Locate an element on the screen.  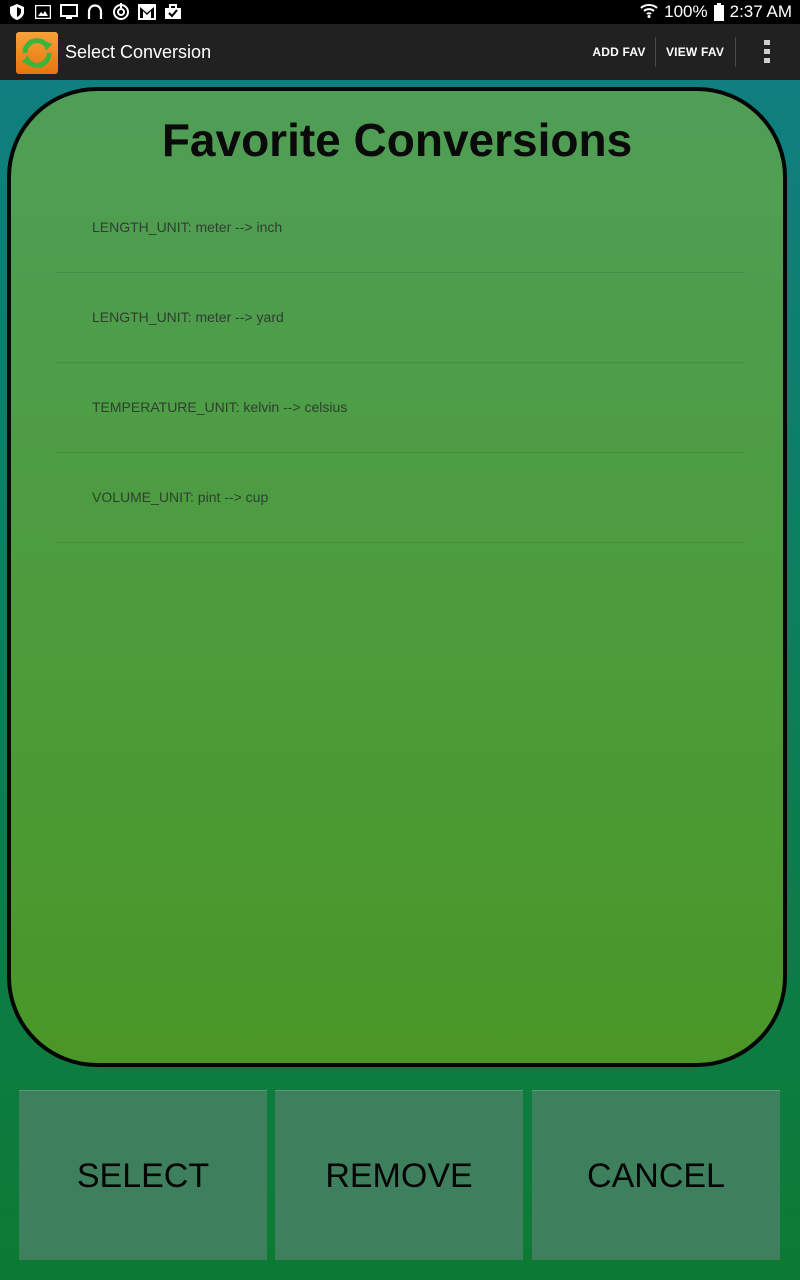
battery-icon is located at coordinates (718, 12).